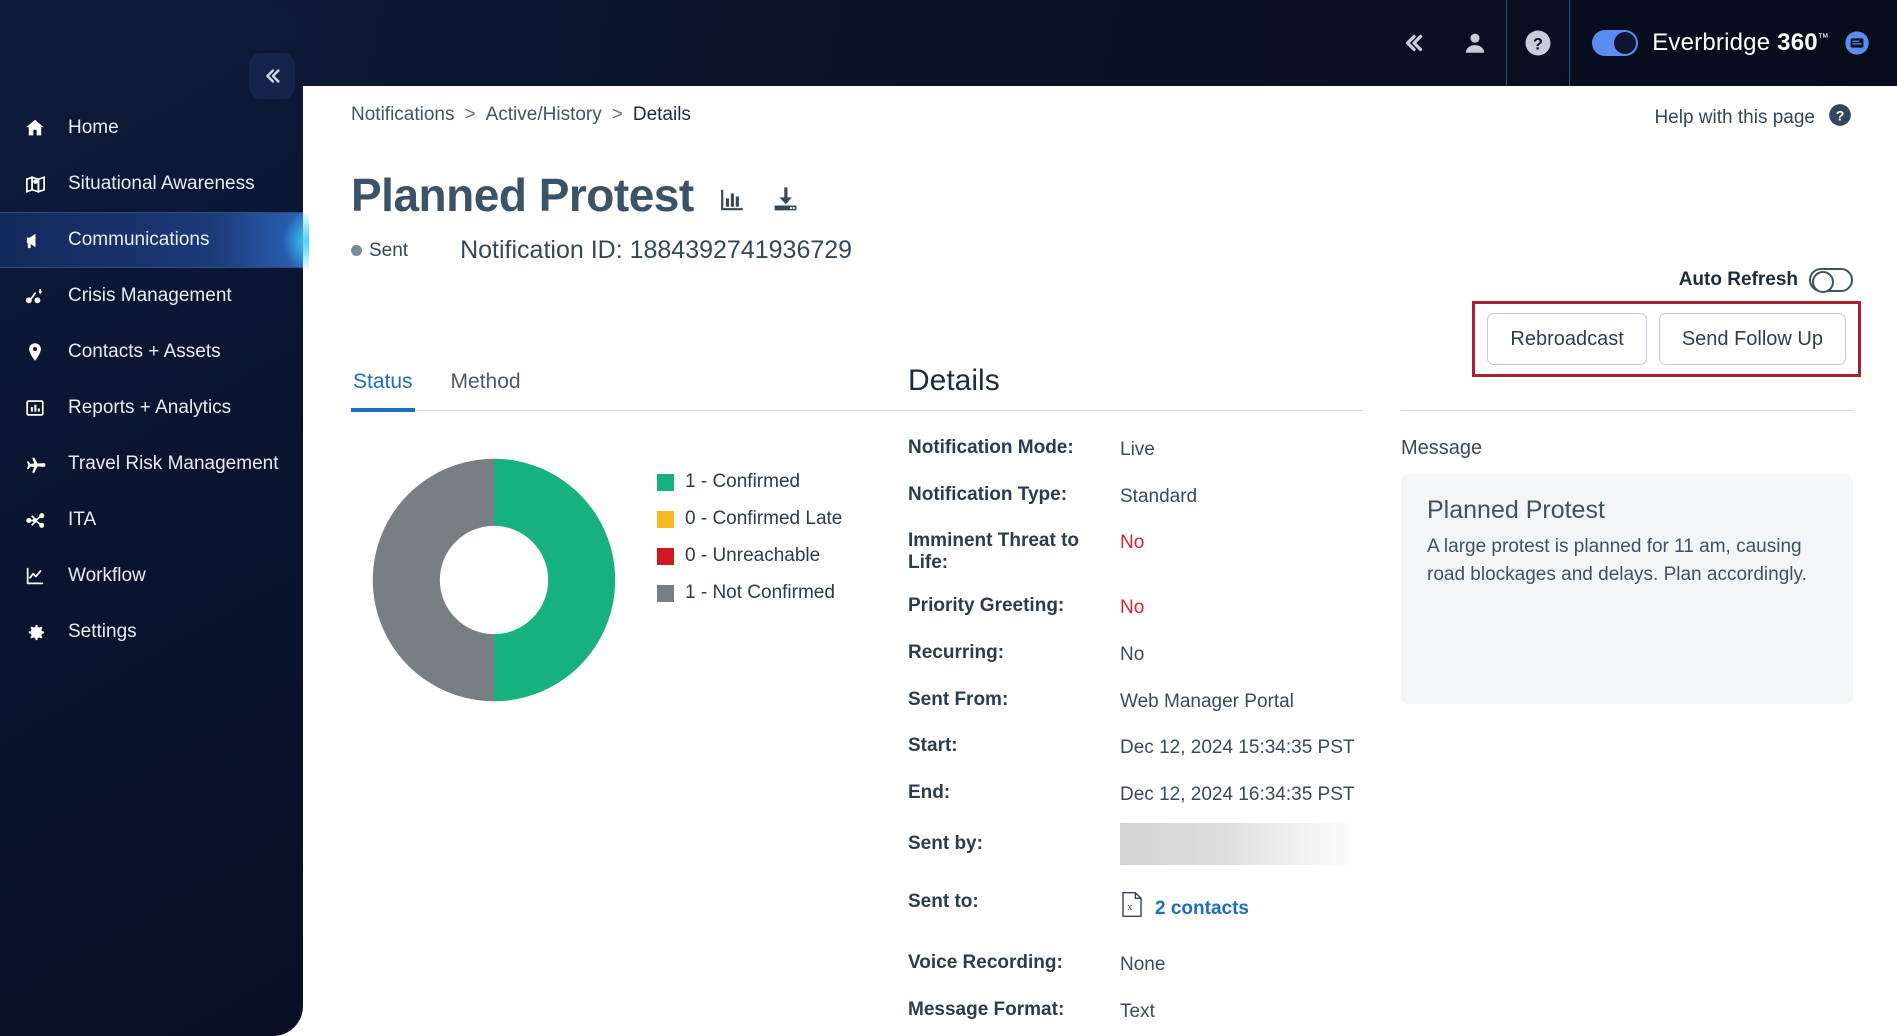 The height and width of the screenshot is (1036, 1897). I want to click on status-label: Sent, so click(389, 250).